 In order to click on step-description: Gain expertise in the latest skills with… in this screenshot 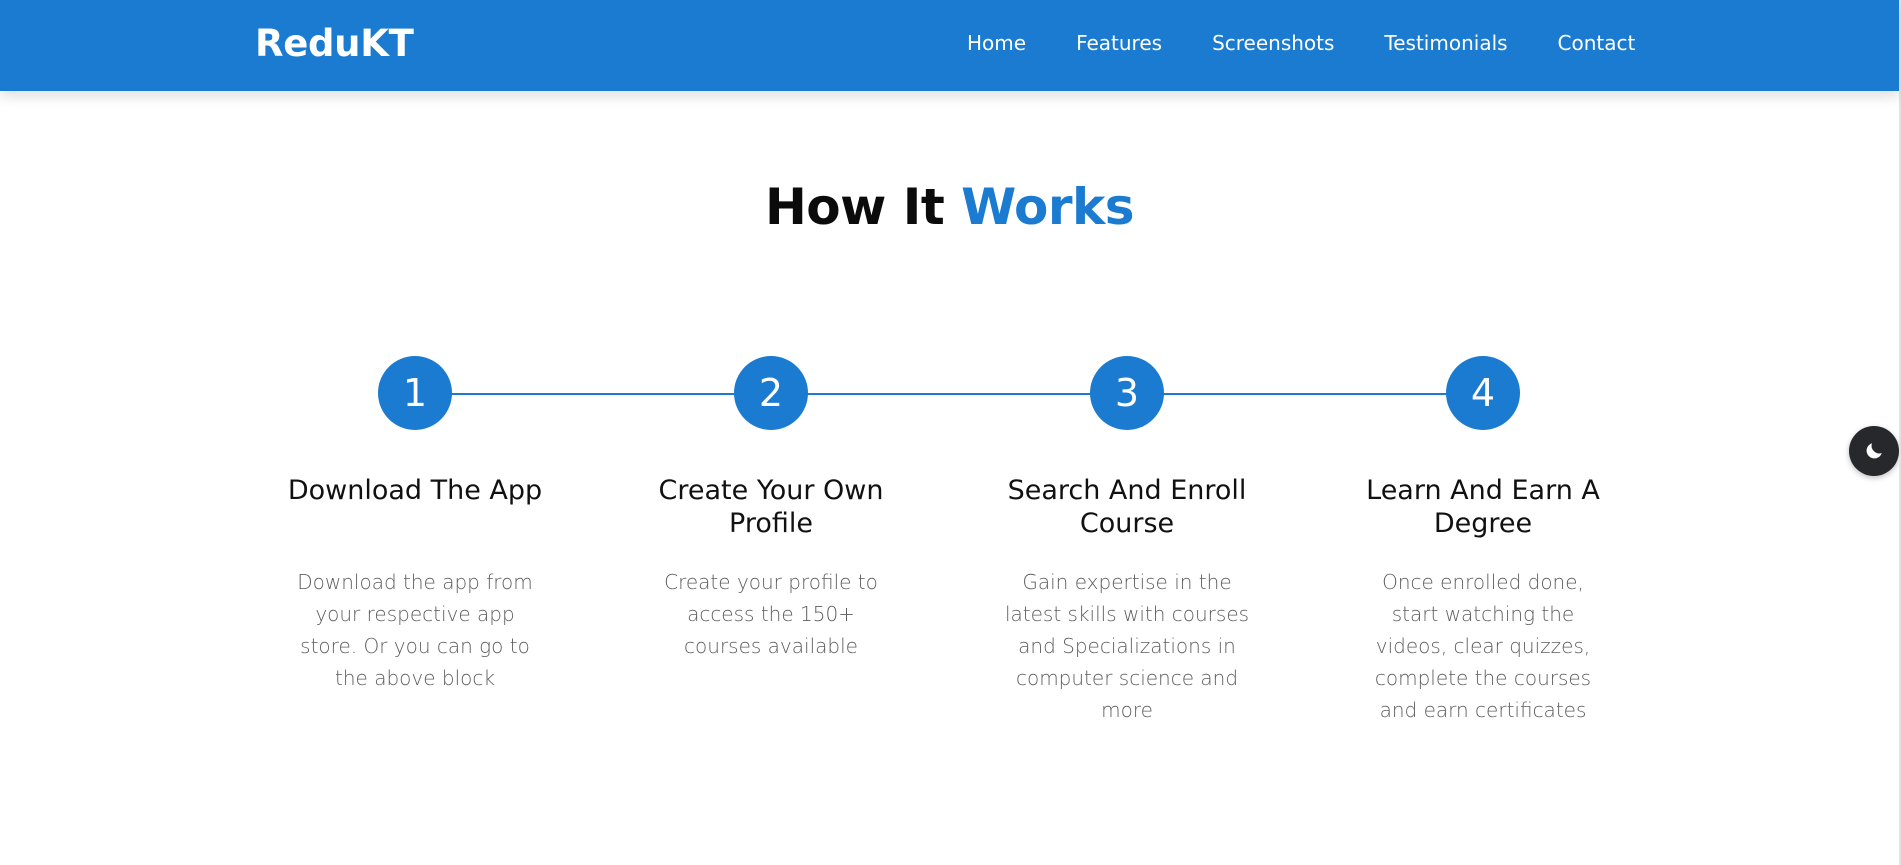, I will do `click(1127, 646)`.